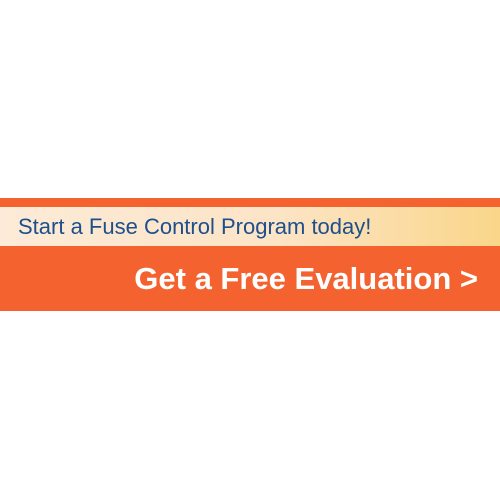 The width and height of the screenshot is (500, 500). Describe the element at coordinates (306, 279) in the screenshot. I see `free-evaluation-link: Get a Free Evaluation >` at that location.